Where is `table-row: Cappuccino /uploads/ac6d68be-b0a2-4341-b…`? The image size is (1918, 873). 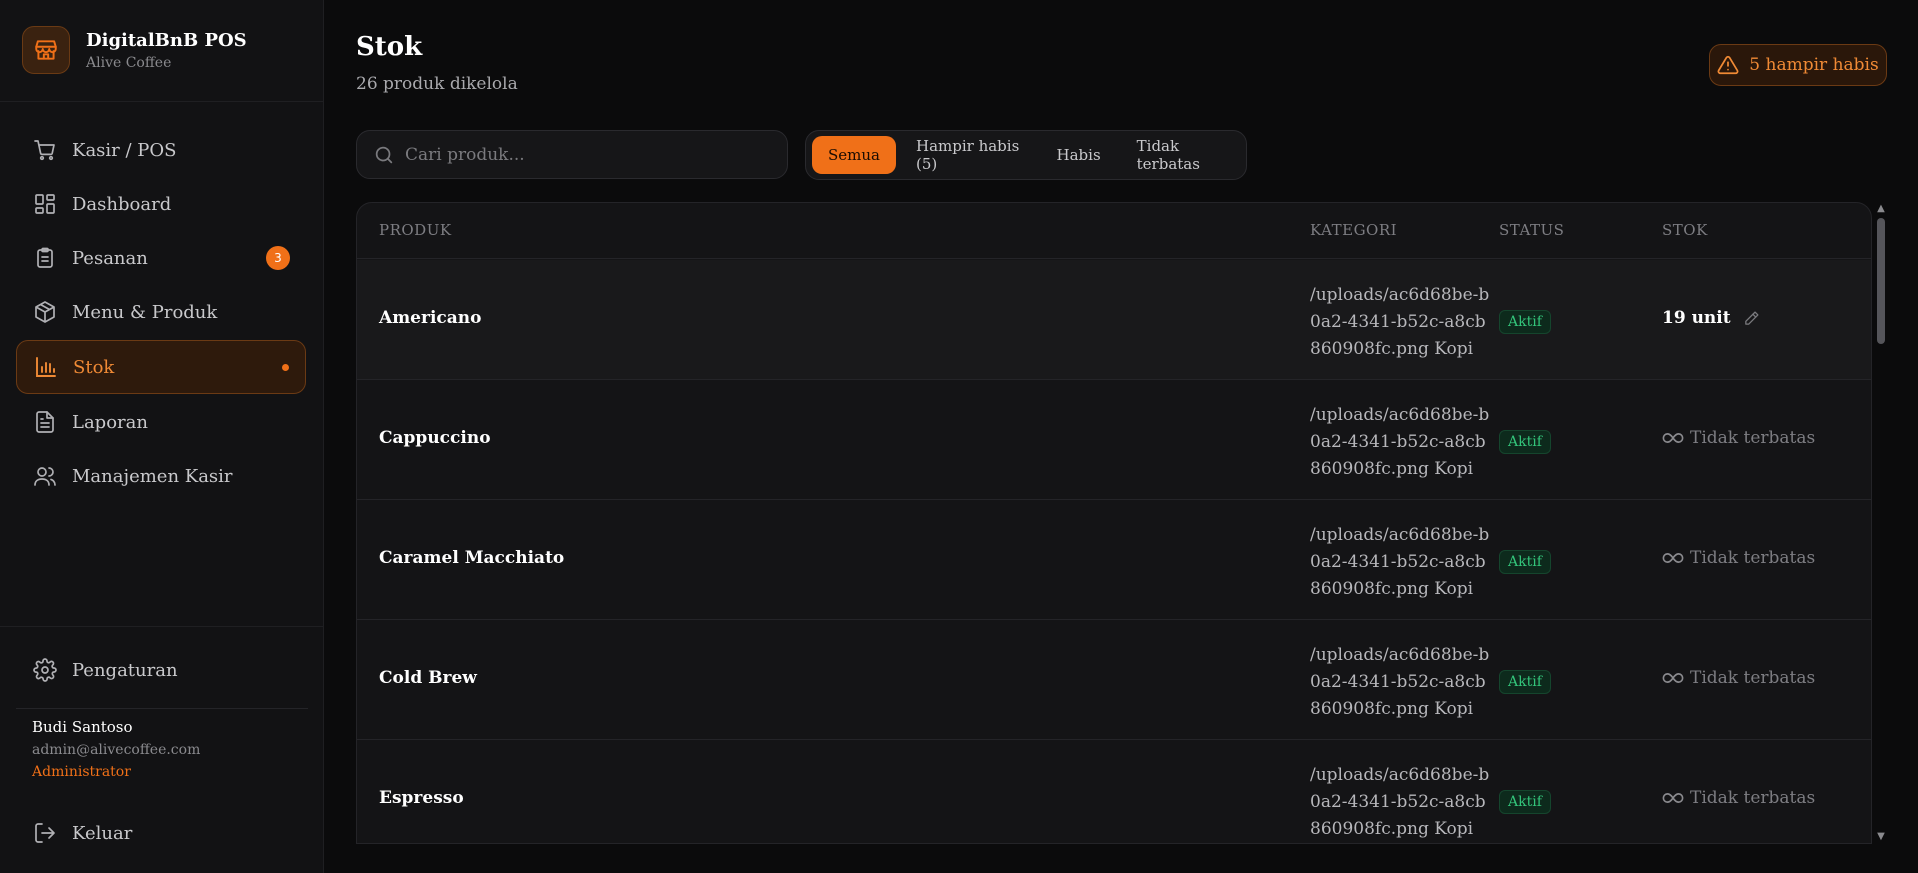
table-row: Cappuccino /uploads/ac6d68be-b0a2-4341-b… is located at coordinates (1114, 440).